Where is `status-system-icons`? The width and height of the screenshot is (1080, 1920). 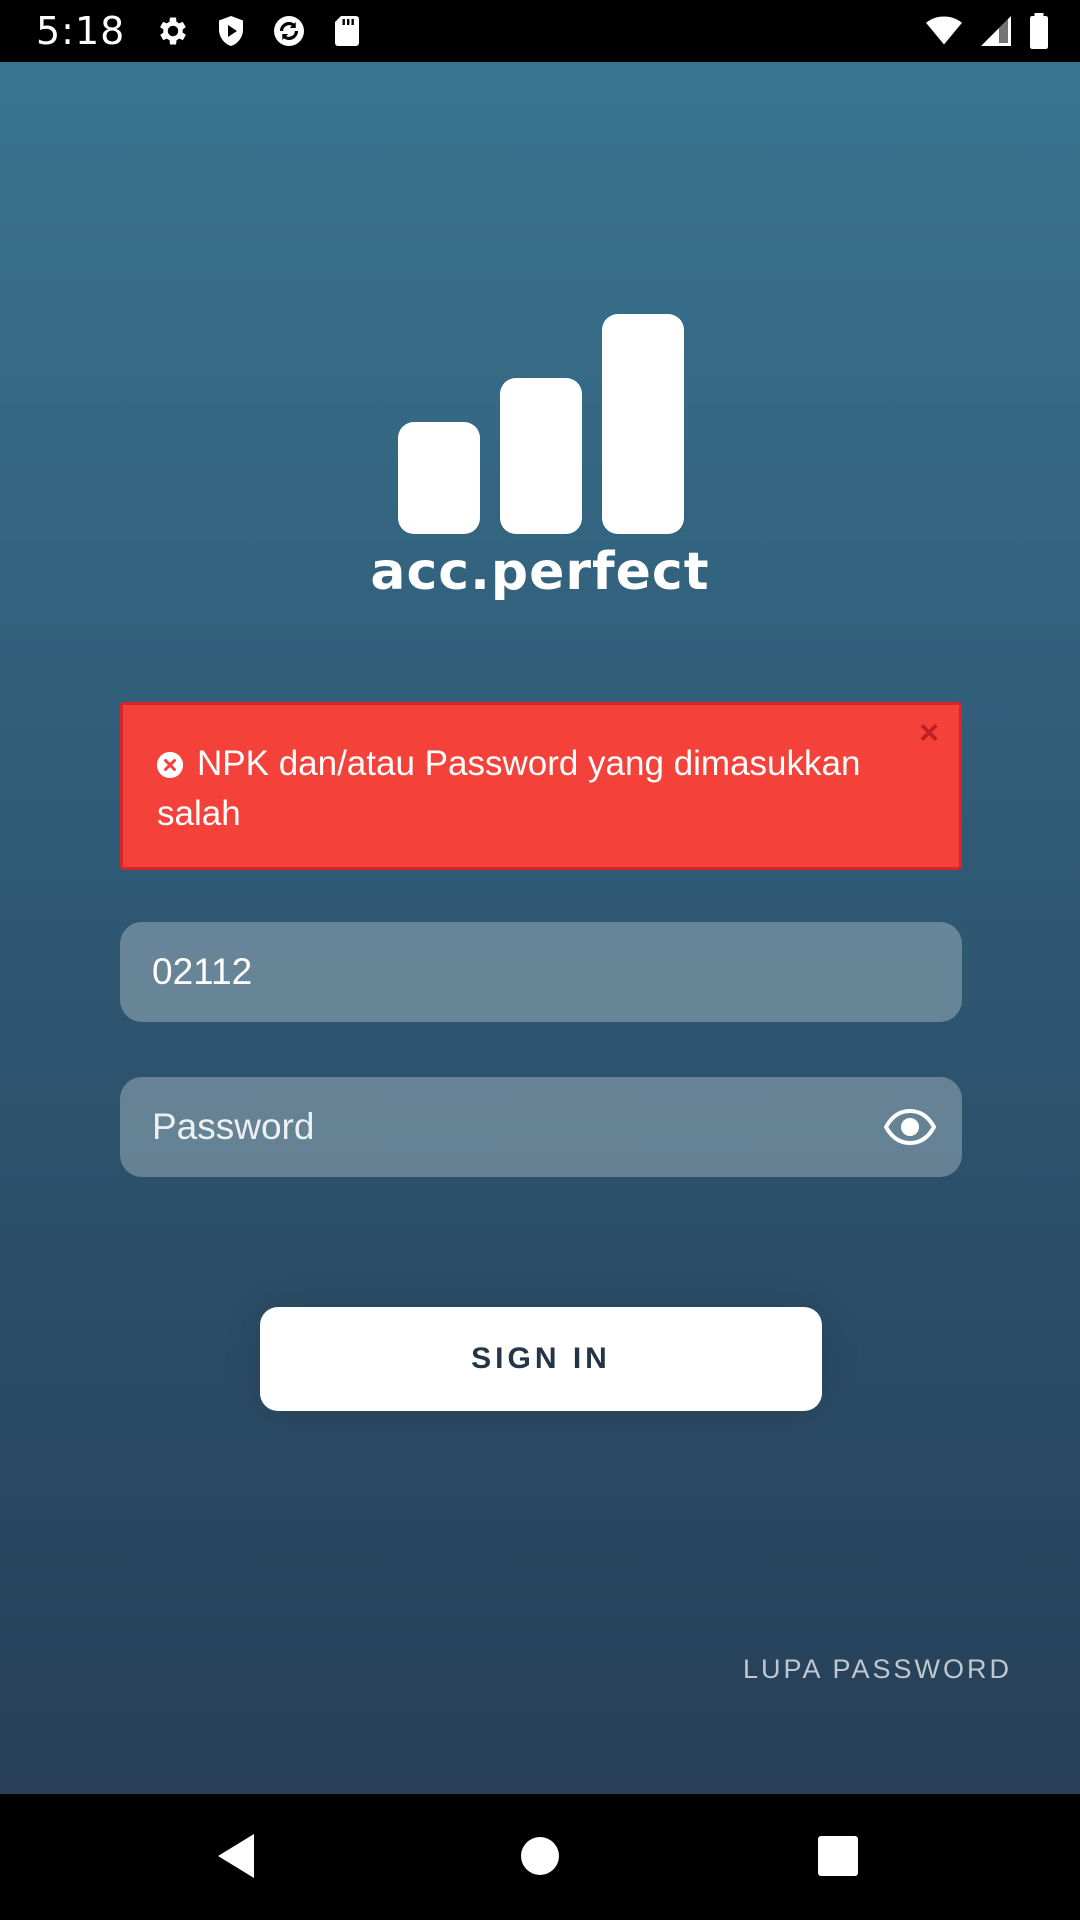
status-system-icons is located at coordinates (987, 31).